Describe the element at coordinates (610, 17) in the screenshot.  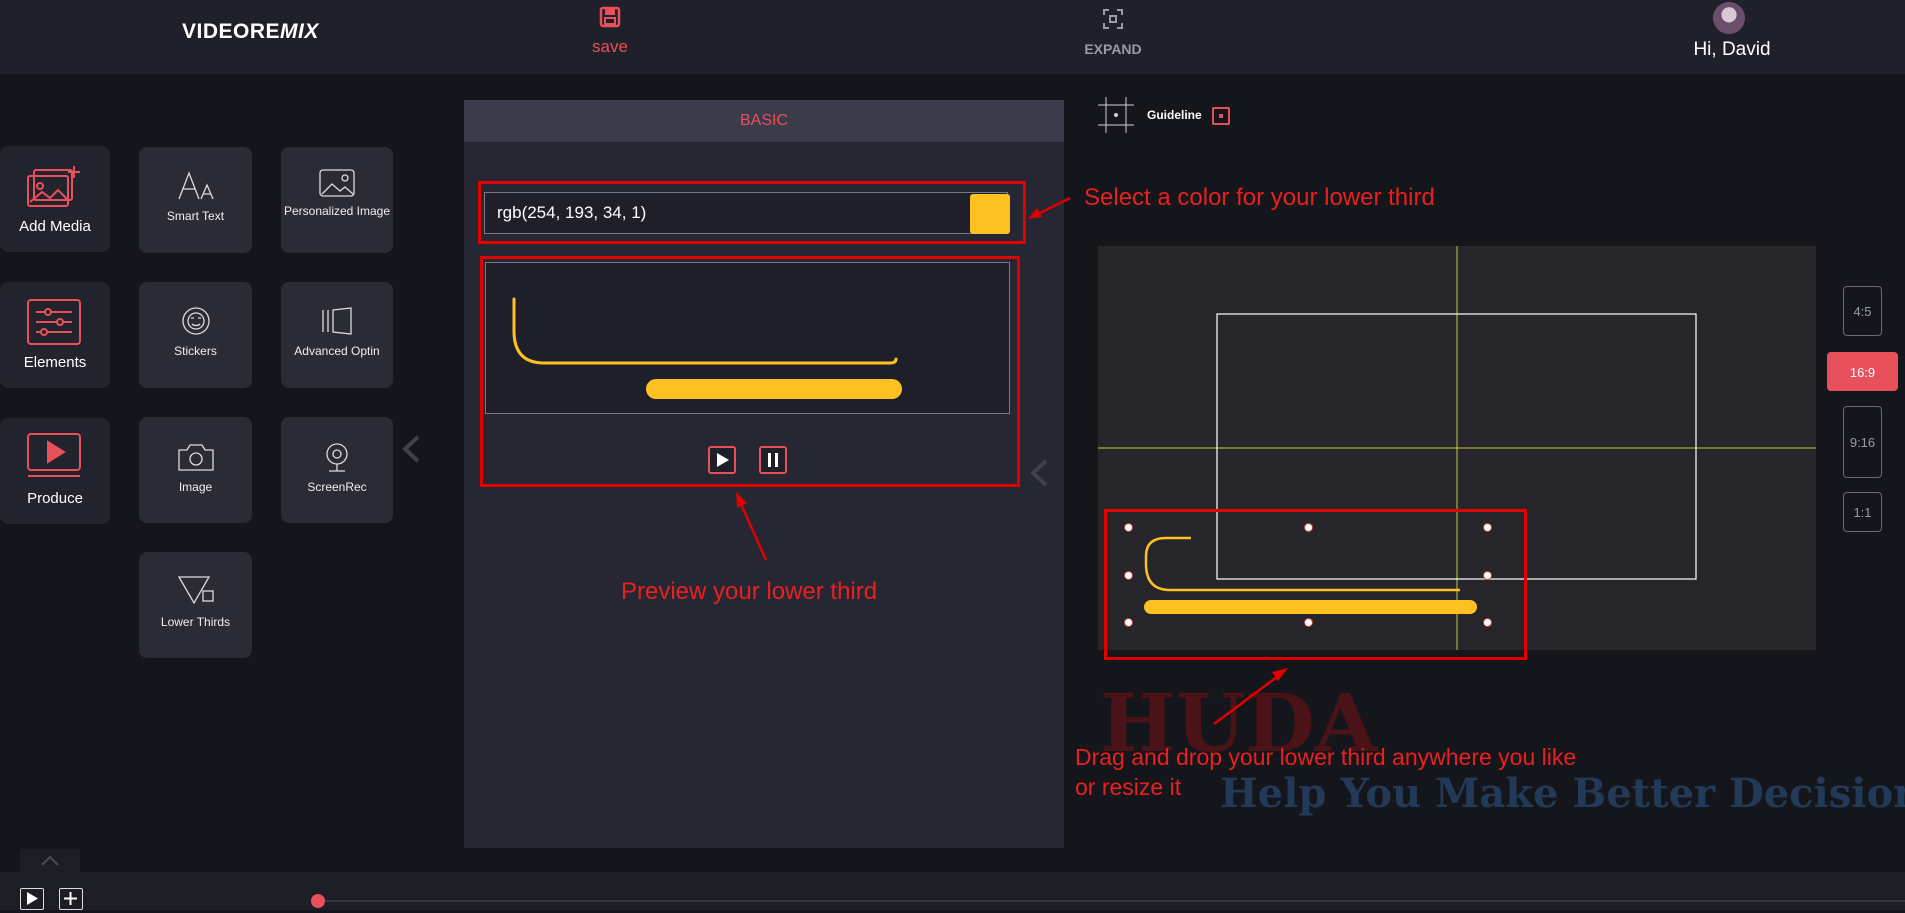
I see `save-icon` at that location.